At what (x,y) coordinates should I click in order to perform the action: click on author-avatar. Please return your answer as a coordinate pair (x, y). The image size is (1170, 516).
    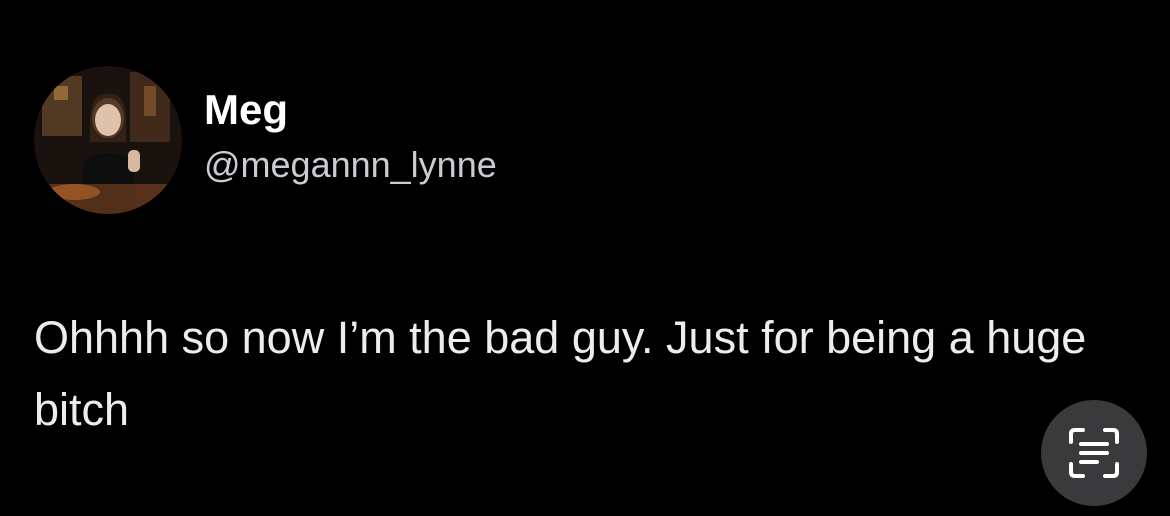
    Looking at the image, I should click on (108, 140).